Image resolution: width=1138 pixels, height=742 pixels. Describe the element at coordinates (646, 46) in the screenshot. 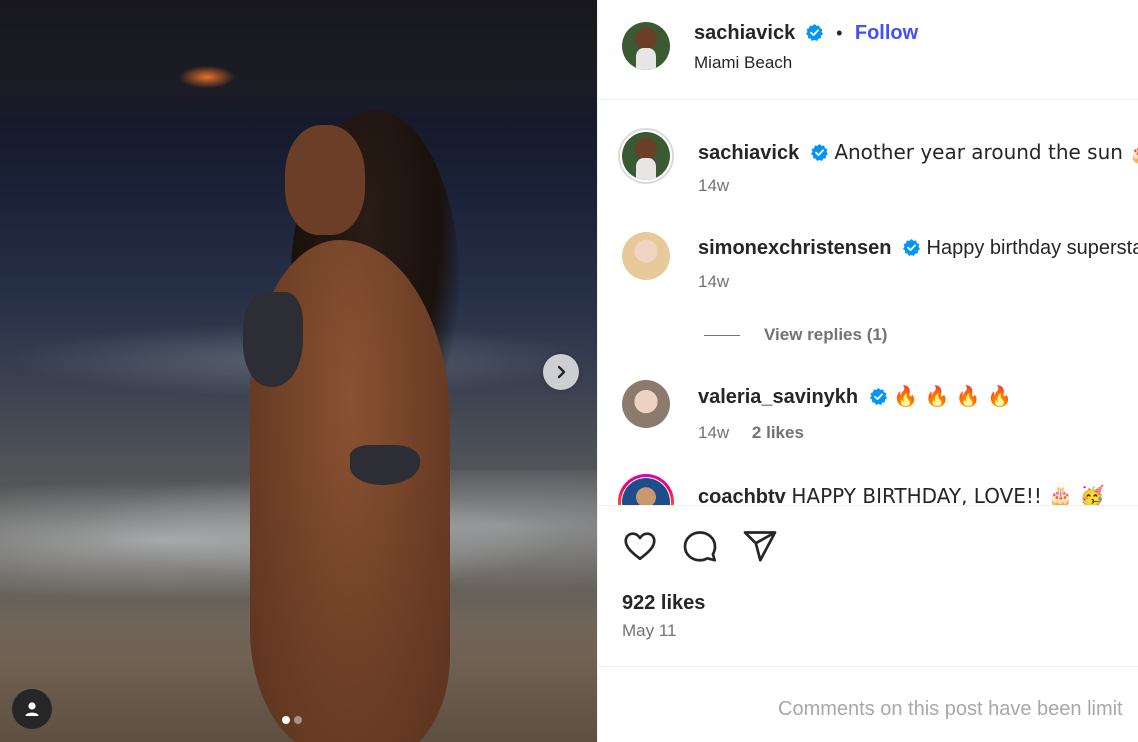

I see `author-avatar` at that location.